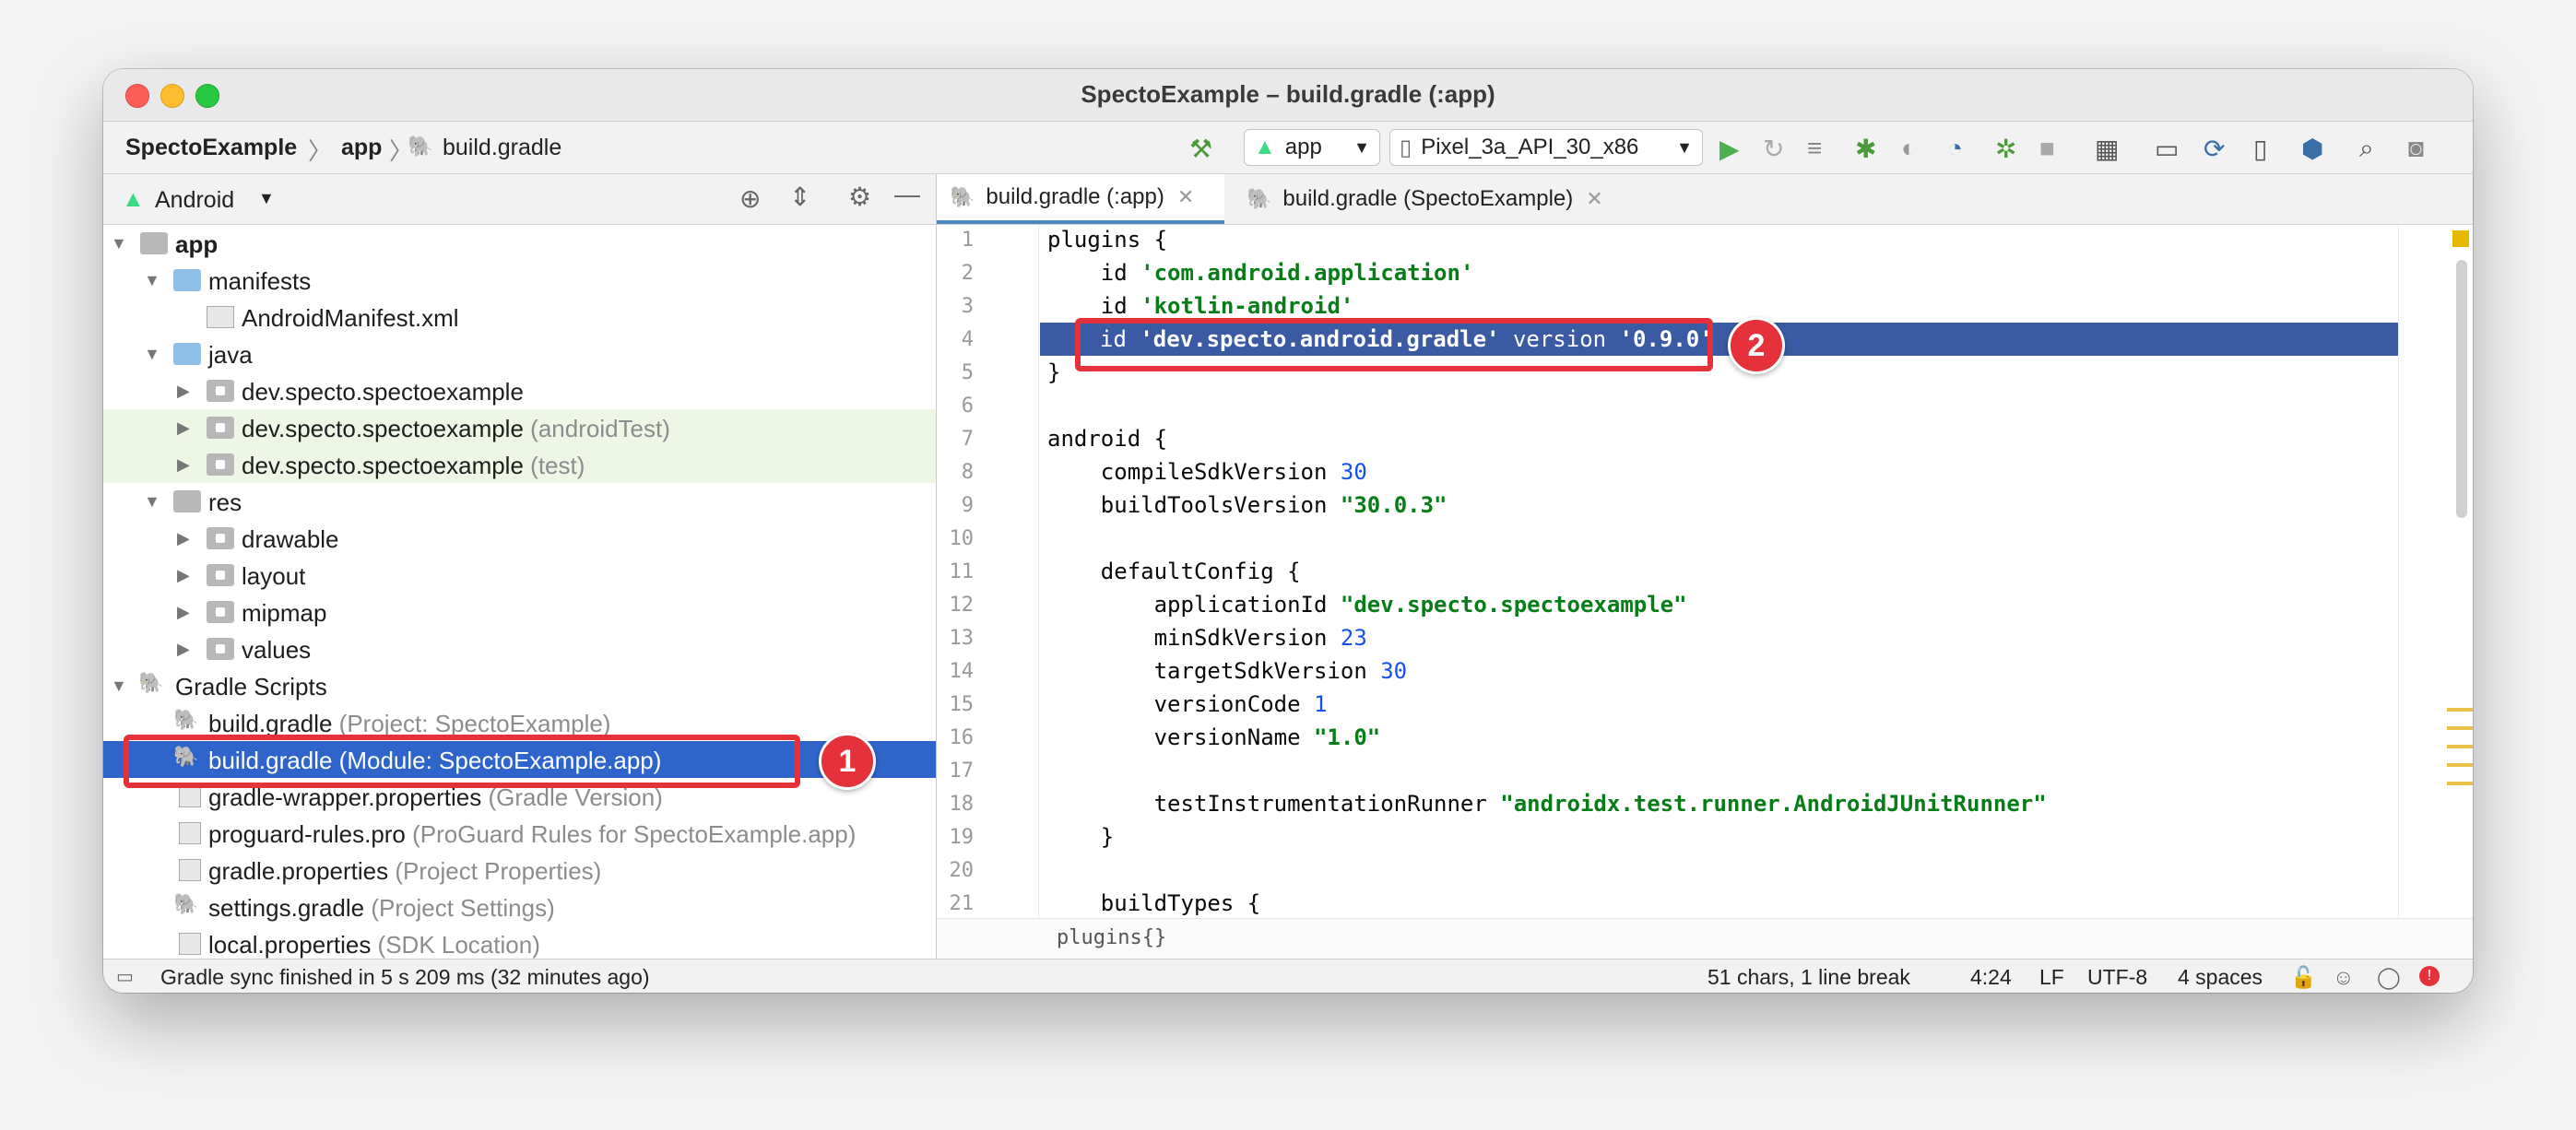  I want to click on tree-item-settings-gradle: 🐘 settings.gradle (Project Settings), so click(519, 907).